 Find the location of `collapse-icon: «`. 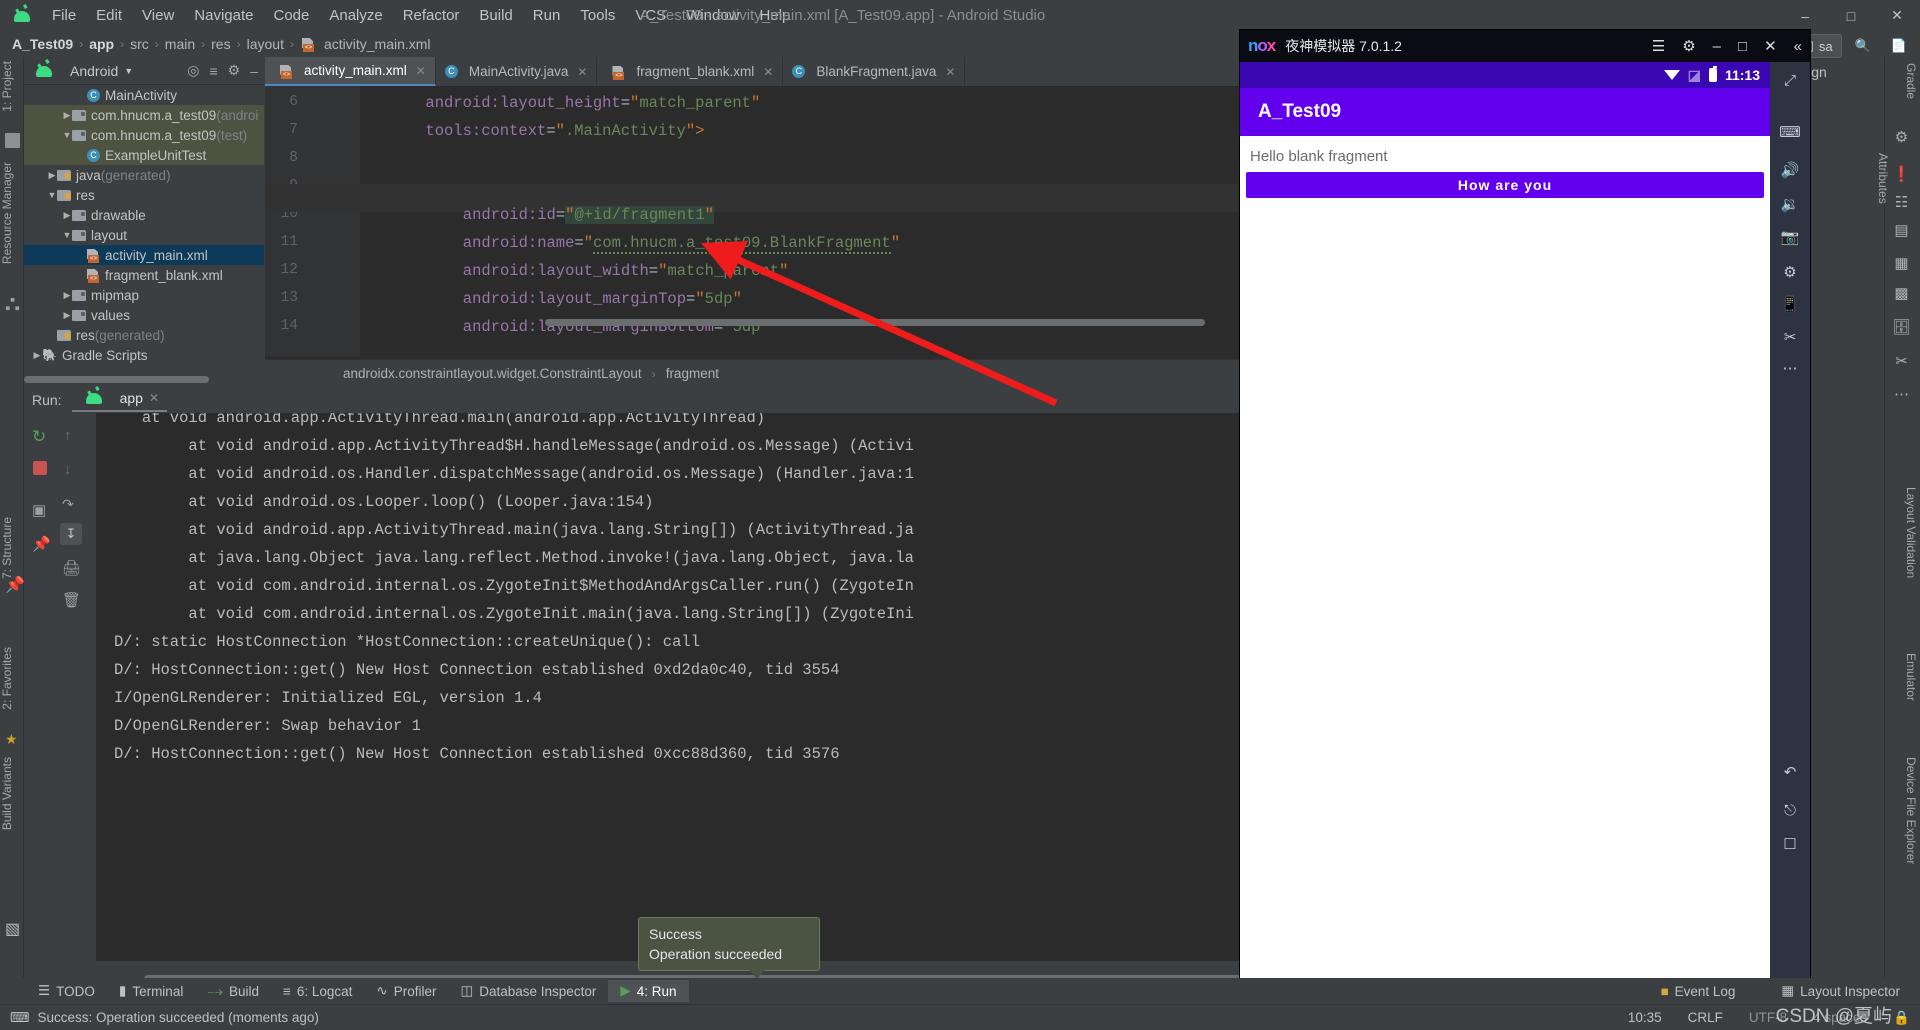

collapse-icon: « is located at coordinates (1798, 46).